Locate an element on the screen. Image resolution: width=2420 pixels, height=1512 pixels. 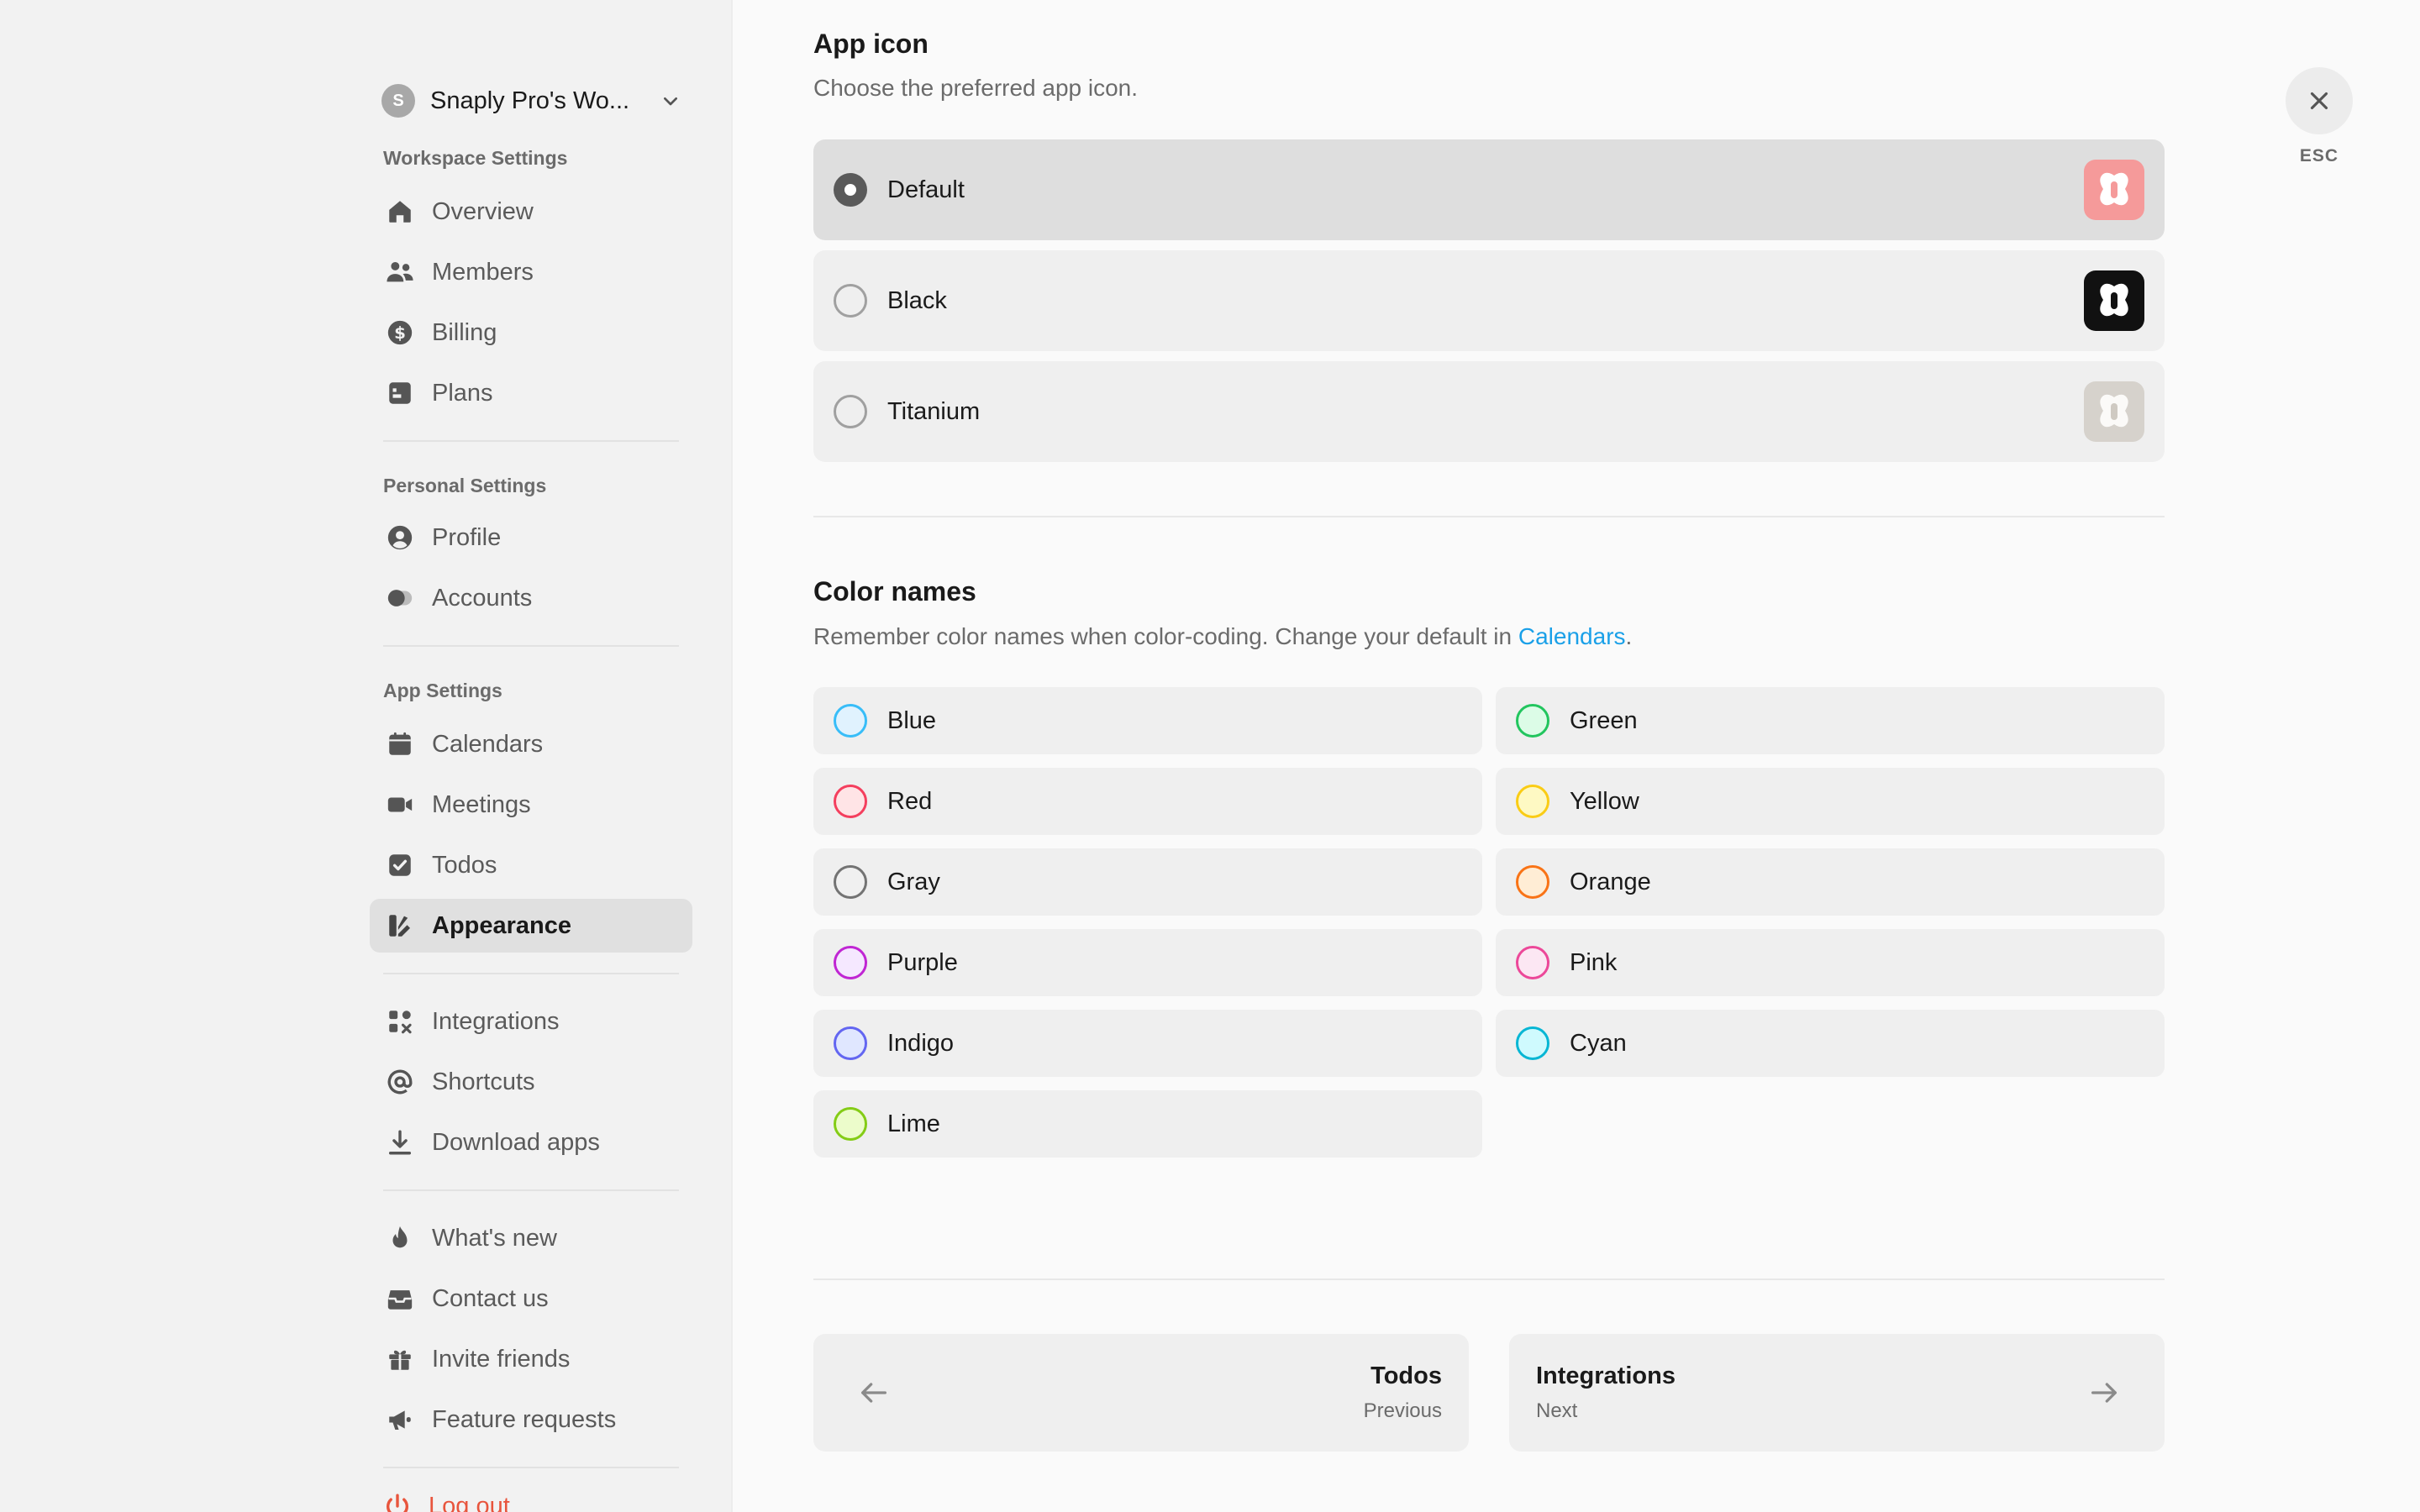
app-icon-option-default: Default is located at coordinates (1489, 189).